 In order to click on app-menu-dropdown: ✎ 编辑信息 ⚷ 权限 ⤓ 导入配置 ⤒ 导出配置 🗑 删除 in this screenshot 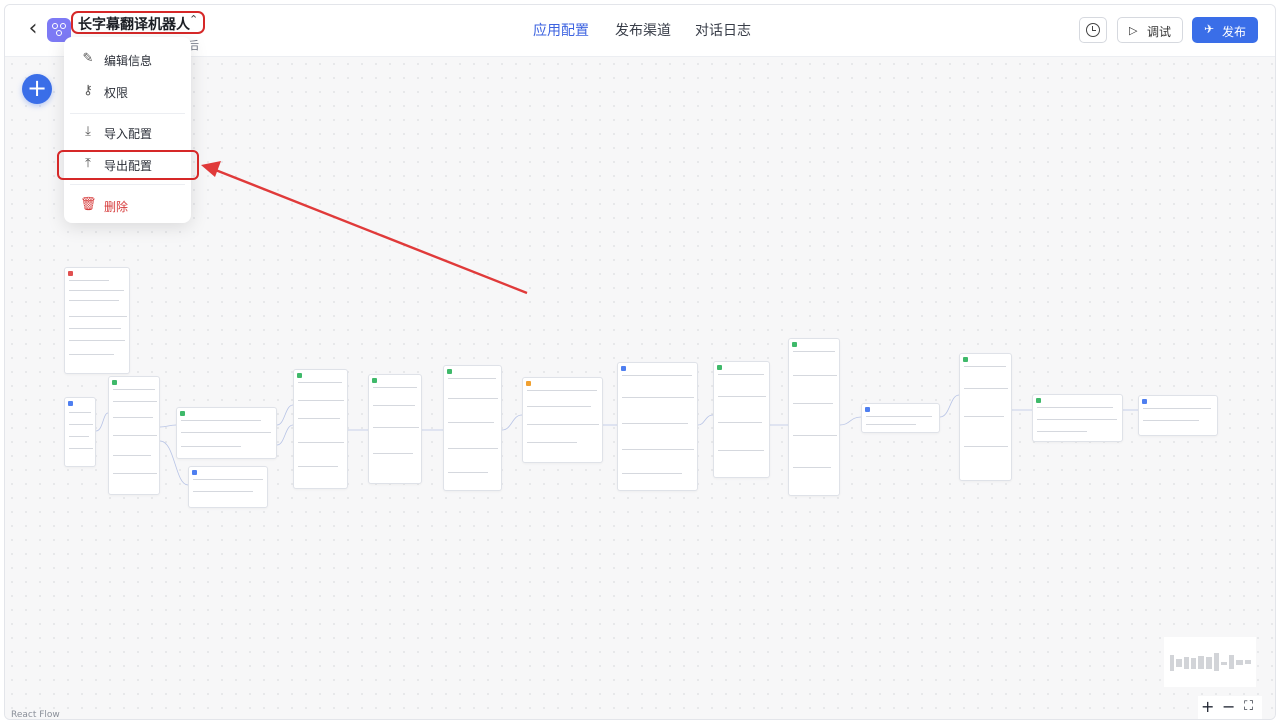, I will do `click(127, 130)`.